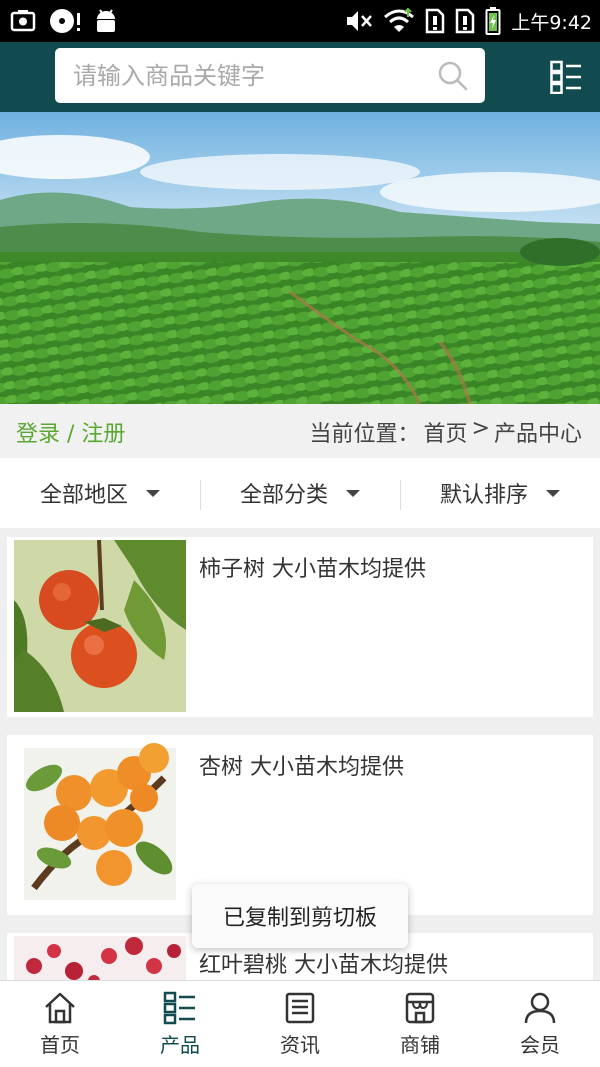 The height and width of the screenshot is (1067, 600). Describe the element at coordinates (435, 21) in the screenshot. I see `sim1-icon` at that location.